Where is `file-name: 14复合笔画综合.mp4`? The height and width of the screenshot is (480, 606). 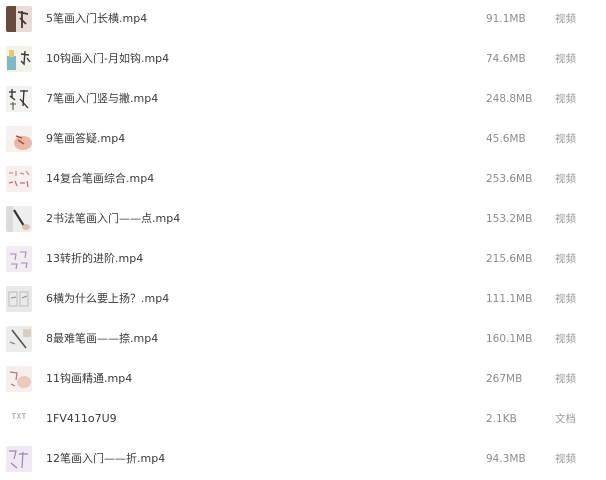 file-name: 14复合笔画综合.mp4 is located at coordinates (100, 179).